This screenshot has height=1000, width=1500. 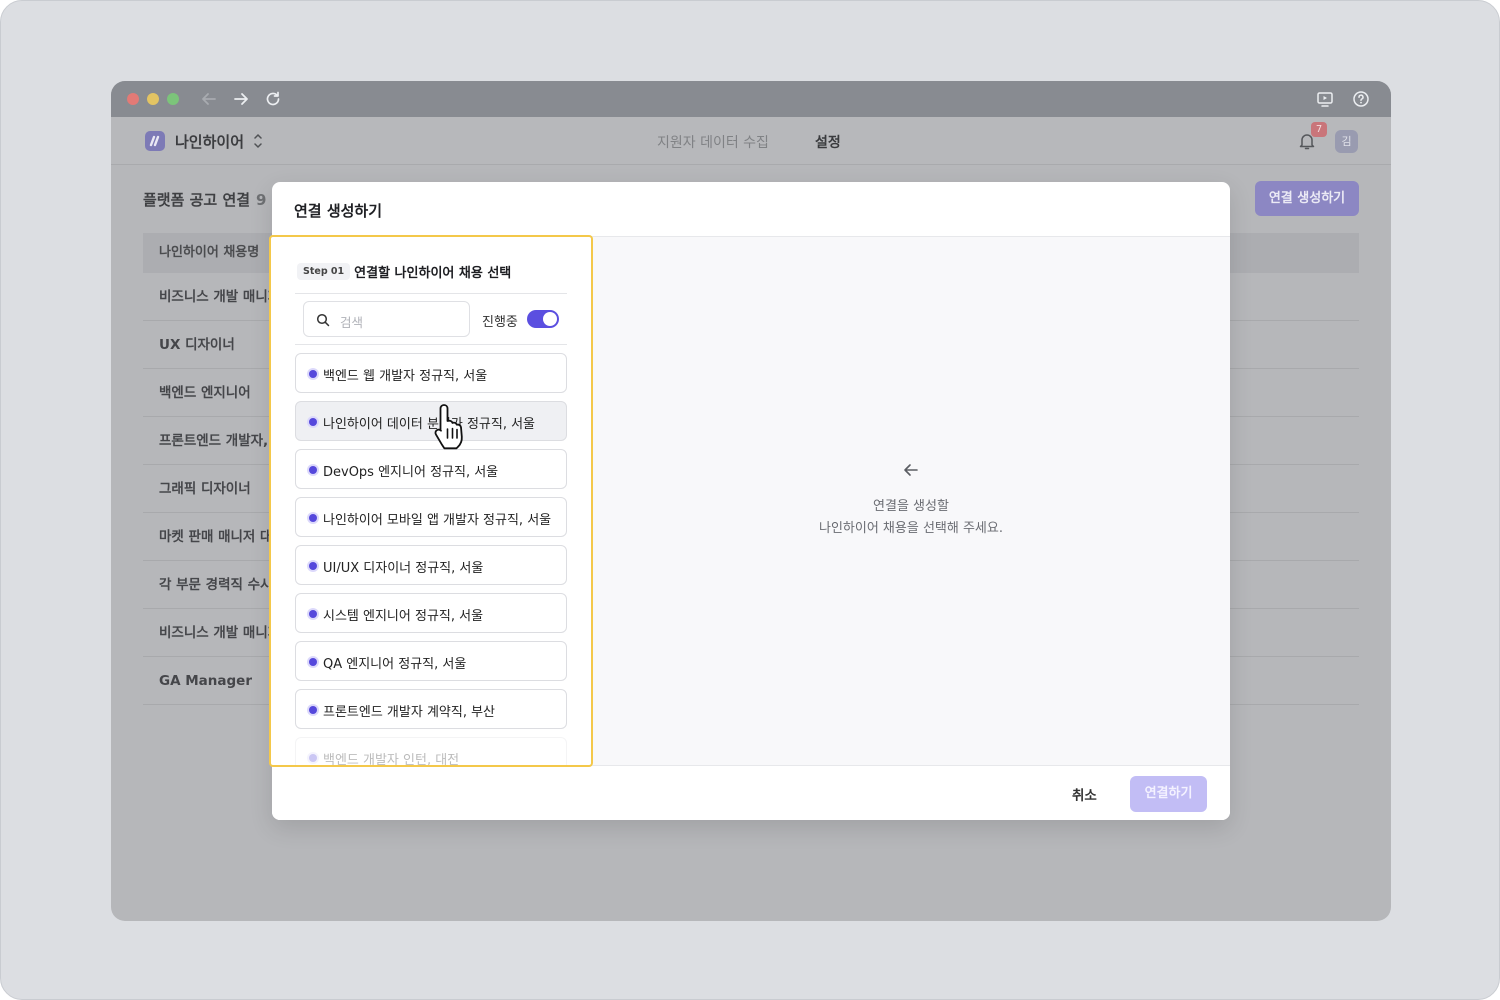 What do you see at coordinates (431, 752) in the screenshot?
I see `job-option: 백엔드 개발자 인턴, 대전` at bounding box center [431, 752].